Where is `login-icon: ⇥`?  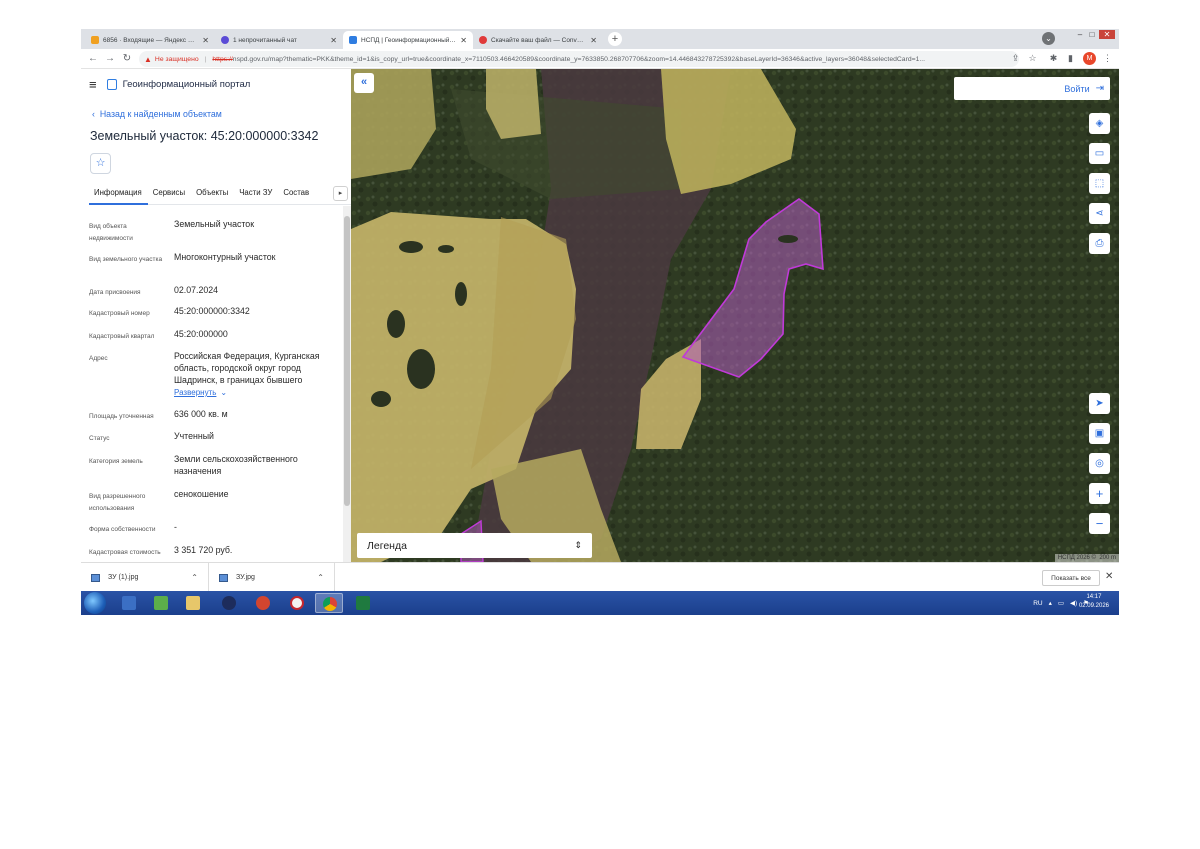
login-icon: ⇥ is located at coordinates (1099, 88).